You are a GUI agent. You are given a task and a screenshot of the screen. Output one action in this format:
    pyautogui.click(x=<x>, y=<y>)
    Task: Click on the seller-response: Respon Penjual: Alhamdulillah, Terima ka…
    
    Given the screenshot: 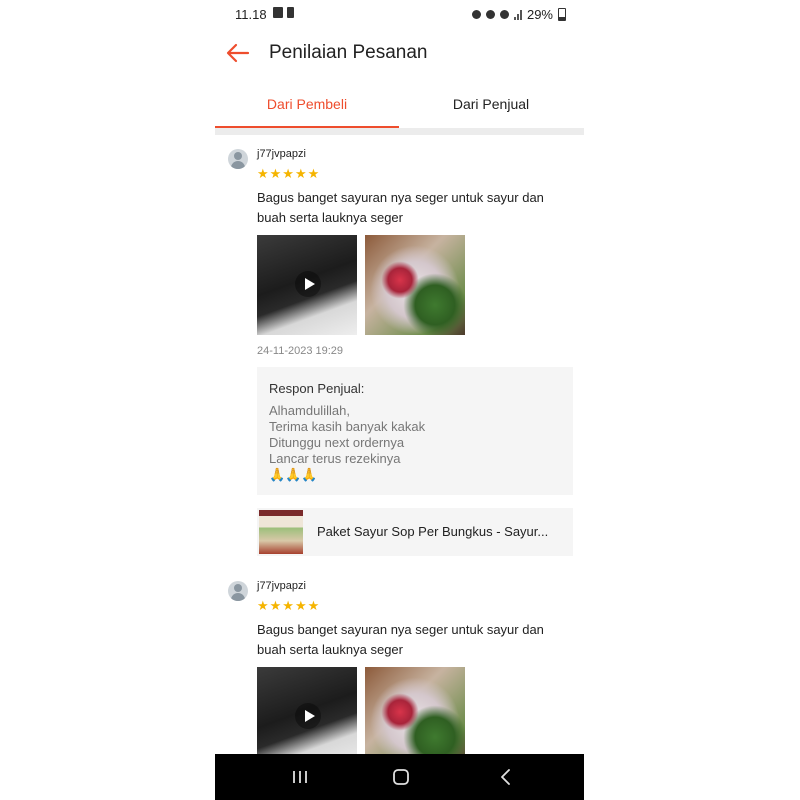 What is the action you would take?
    pyautogui.click(x=415, y=431)
    